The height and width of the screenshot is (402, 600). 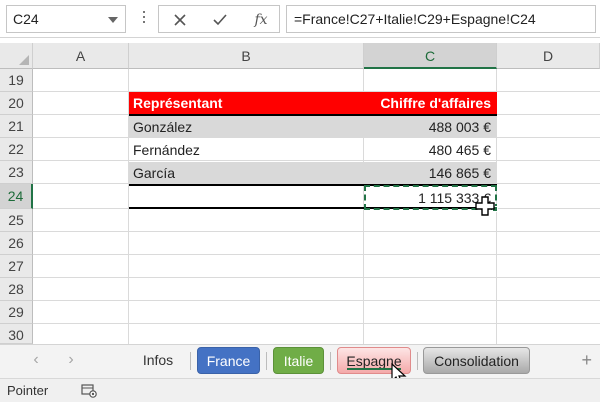 What do you see at coordinates (430, 56) in the screenshot?
I see `column-header-c: C` at bounding box center [430, 56].